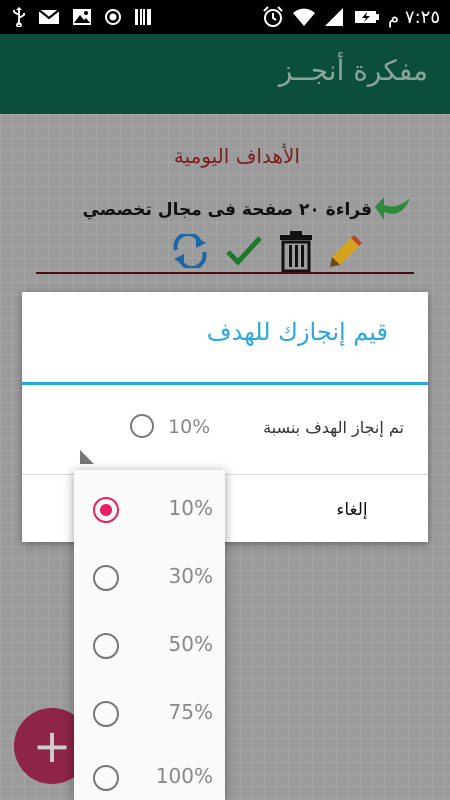 This screenshot has height=800, width=450. I want to click on image-icon, so click(82, 17).